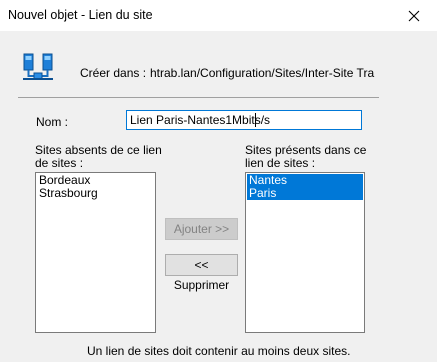 The image size is (437, 362). Describe the element at coordinates (52, 122) in the screenshot. I see `name-label: Nom :` at that location.